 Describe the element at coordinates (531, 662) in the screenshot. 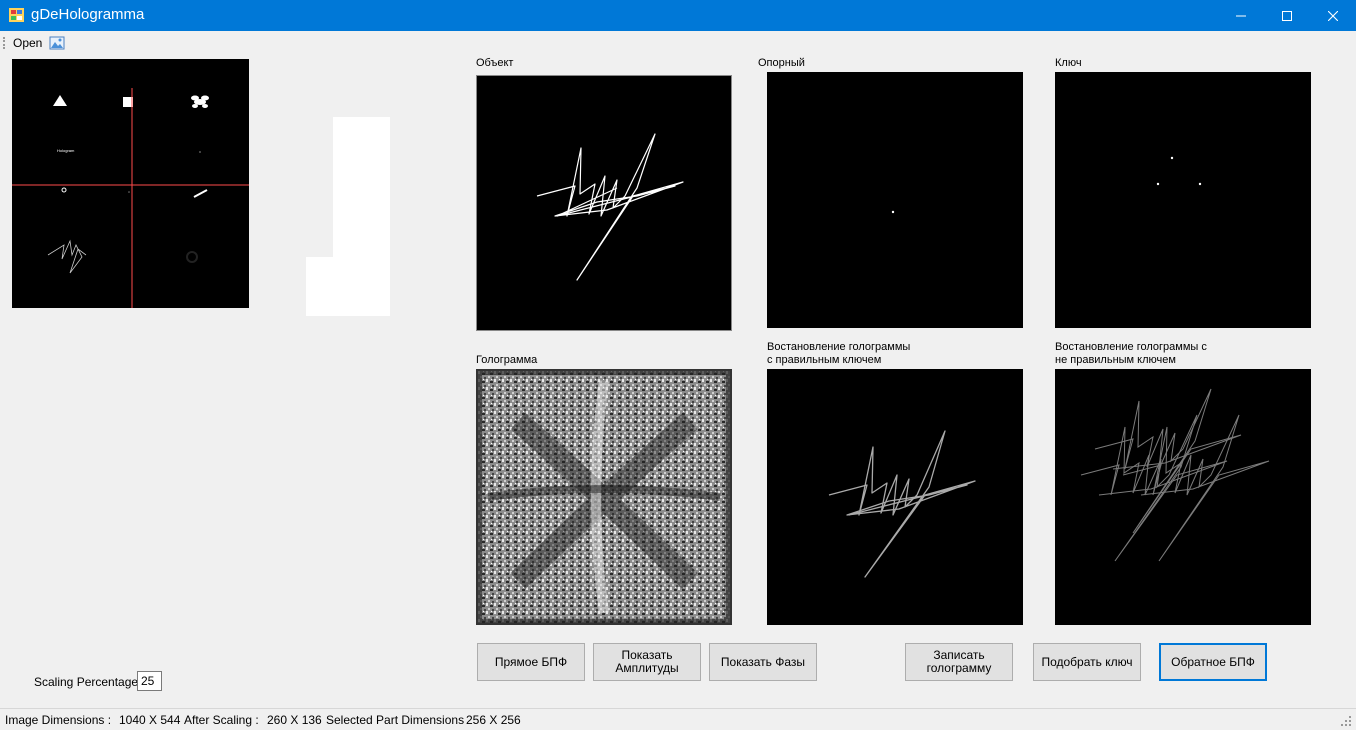

I see `forward-fft-button: Прямое БПФ` at that location.